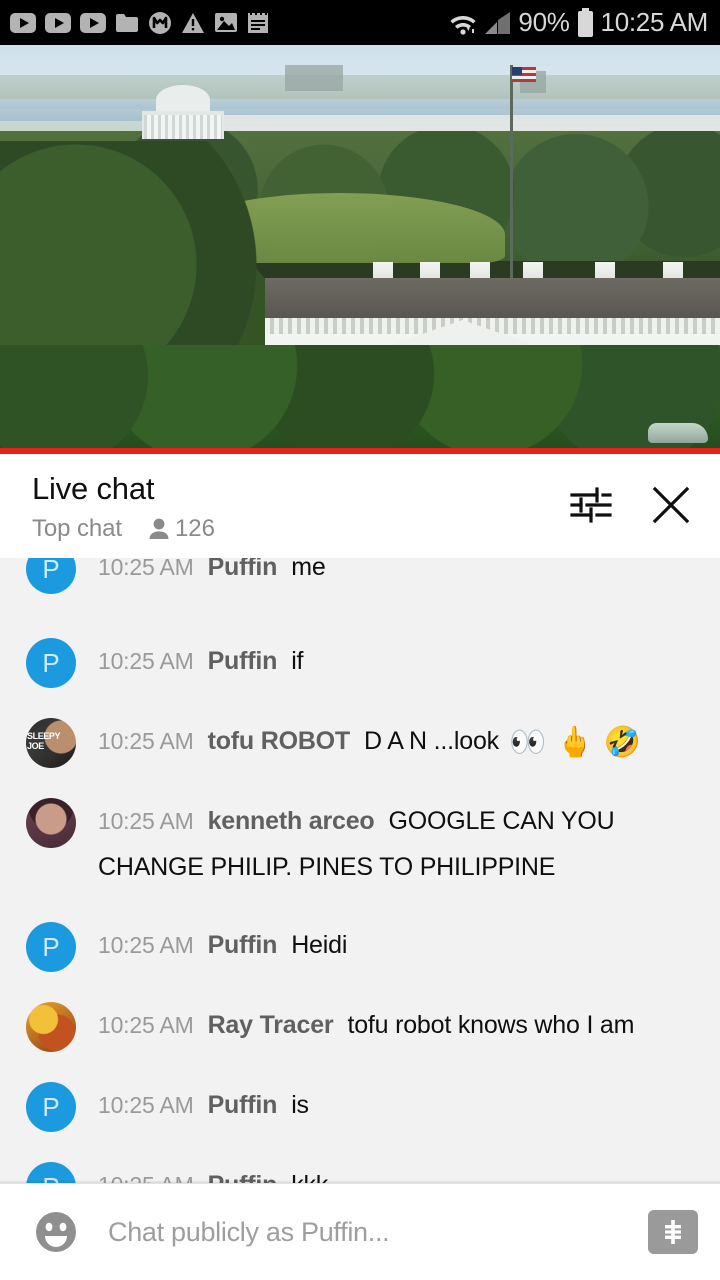  Describe the element at coordinates (431, 741) in the screenshot. I see `message-text: D A N ...look` at that location.